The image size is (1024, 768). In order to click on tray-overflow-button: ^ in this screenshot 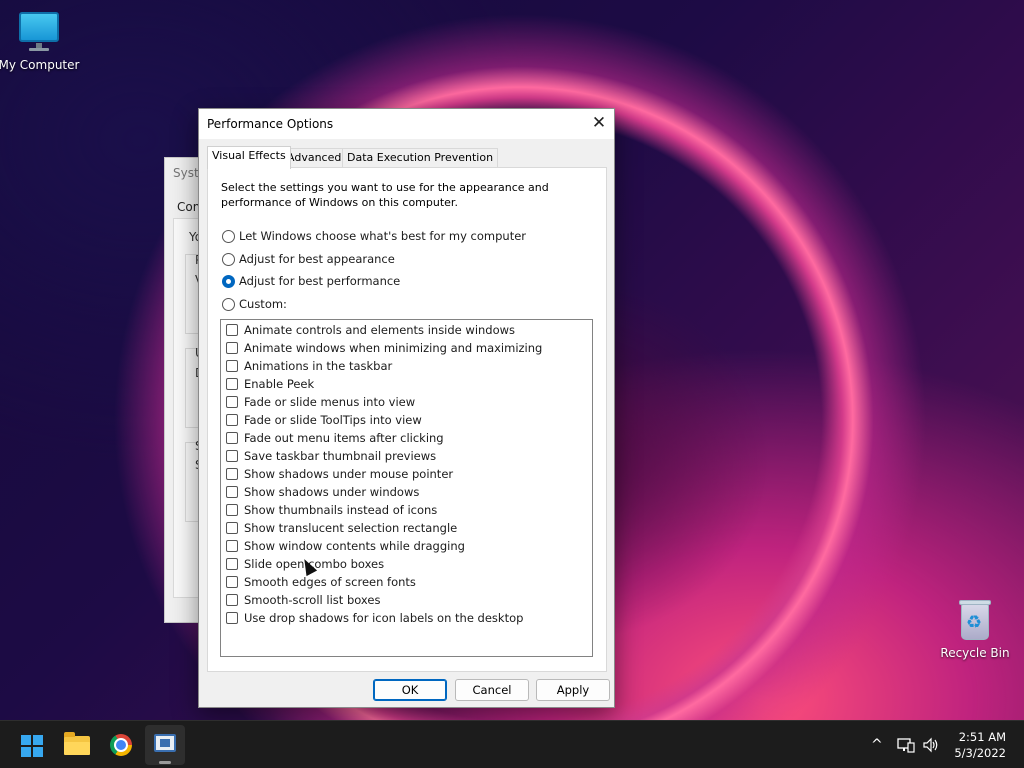, I will do `click(877, 744)`.